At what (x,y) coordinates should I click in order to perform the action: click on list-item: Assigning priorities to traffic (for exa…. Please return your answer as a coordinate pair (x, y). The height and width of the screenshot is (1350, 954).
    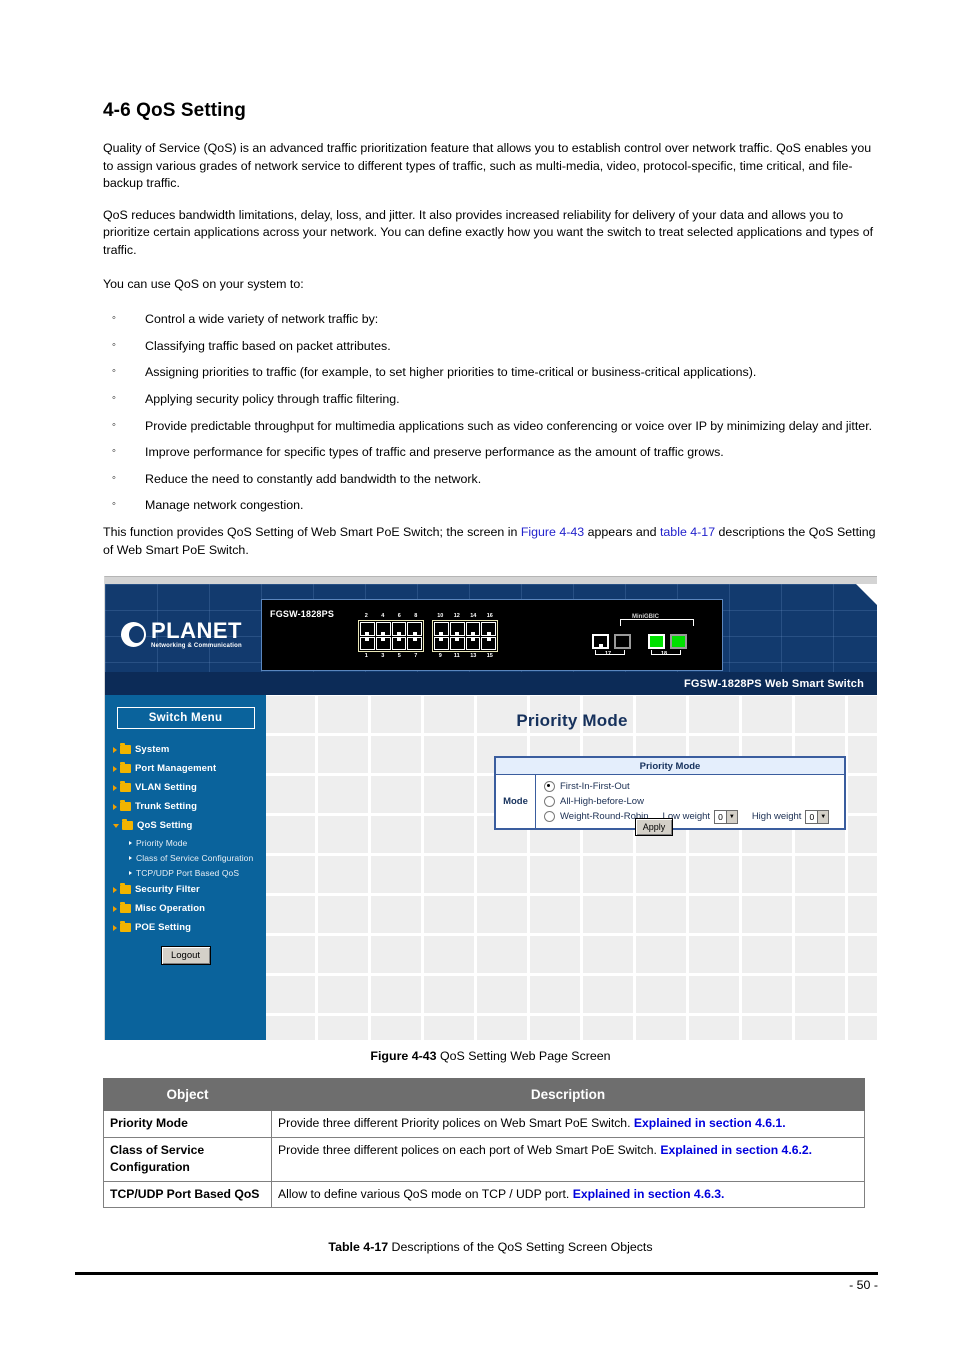
    Looking at the image, I should click on (490, 372).